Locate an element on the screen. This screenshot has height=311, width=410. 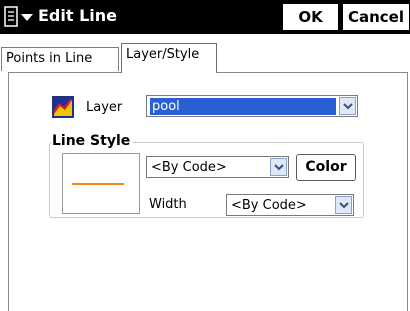
line-style-group-title: Line Style is located at coordinates (93, 141).